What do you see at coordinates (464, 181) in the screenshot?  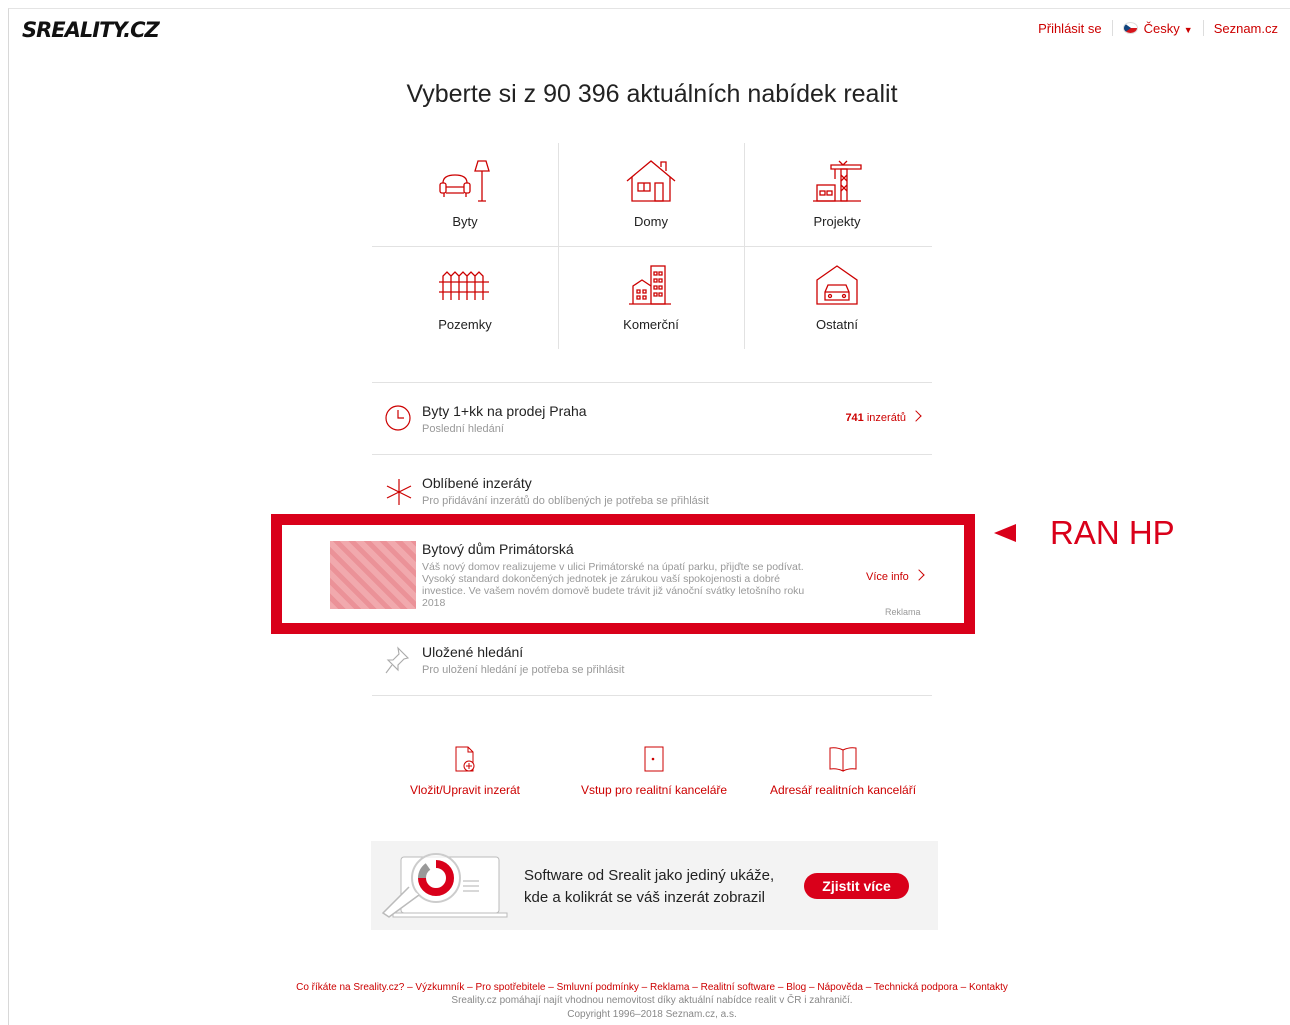 I see `armchair-lamp-icon` at bounding box center [464, 181].